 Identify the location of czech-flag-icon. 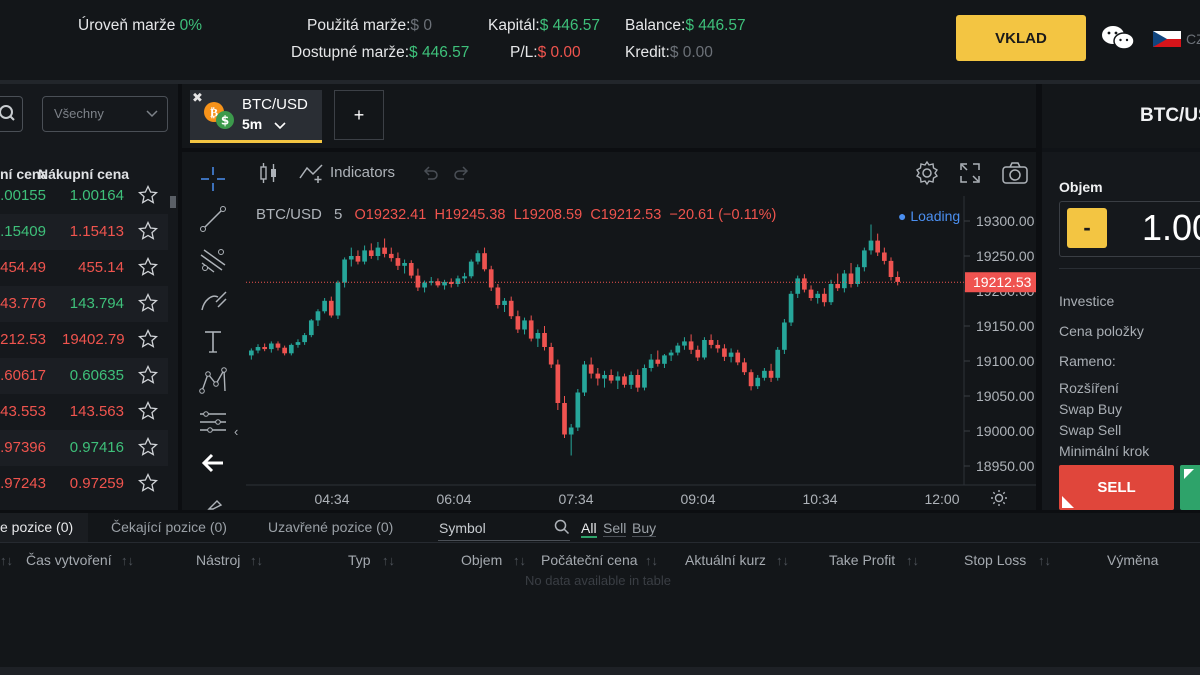
(1167, 39).